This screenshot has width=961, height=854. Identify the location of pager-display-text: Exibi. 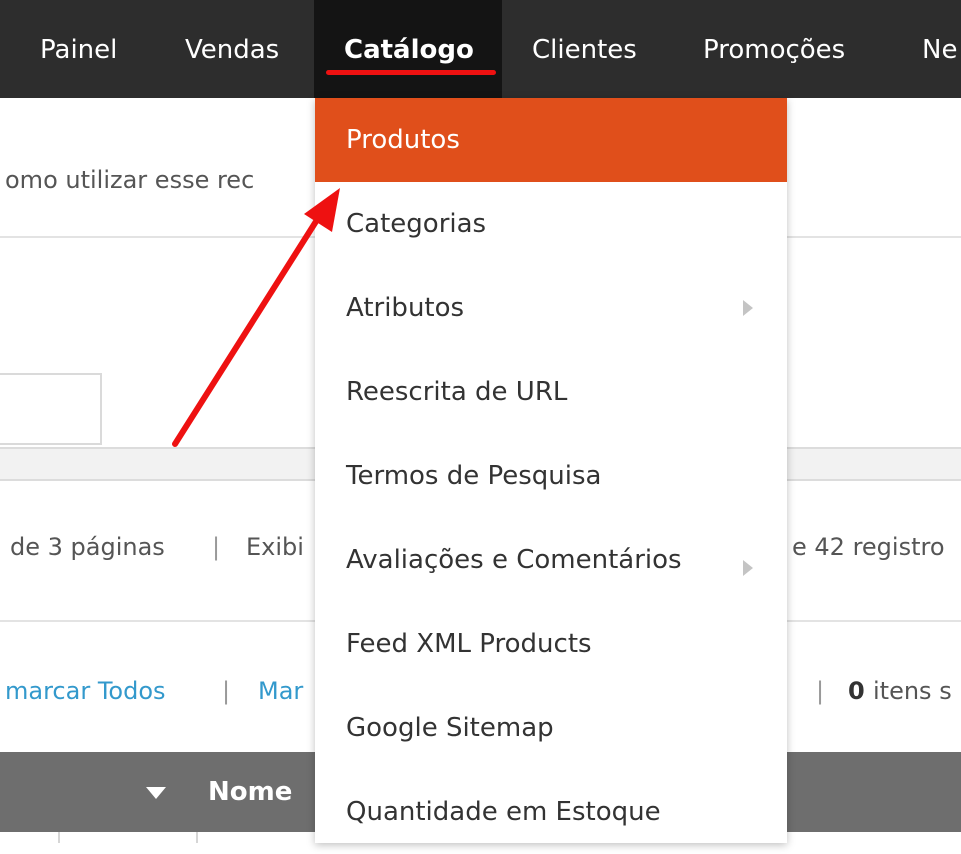
(275, 547).